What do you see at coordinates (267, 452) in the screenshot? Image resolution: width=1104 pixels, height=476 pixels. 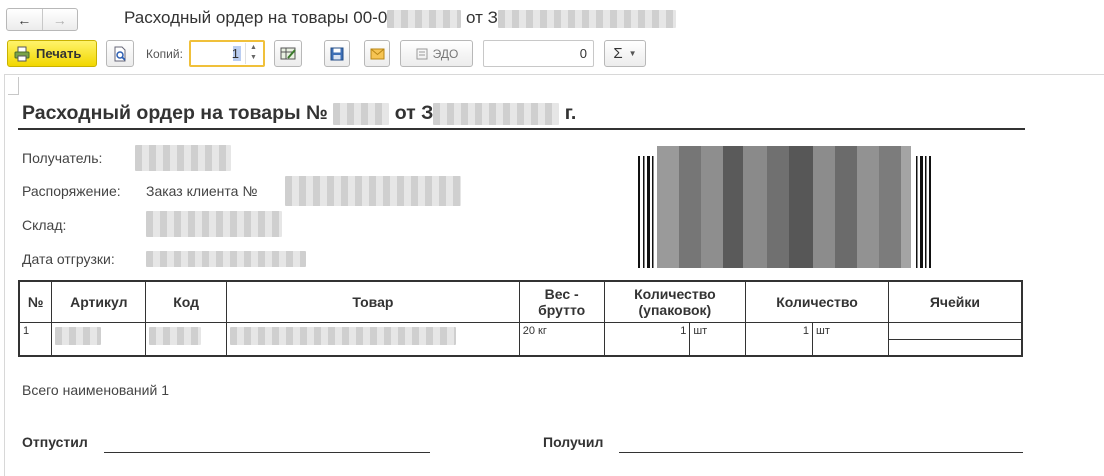 I see `released-by-signature-line` at bounding box center [267, 452].